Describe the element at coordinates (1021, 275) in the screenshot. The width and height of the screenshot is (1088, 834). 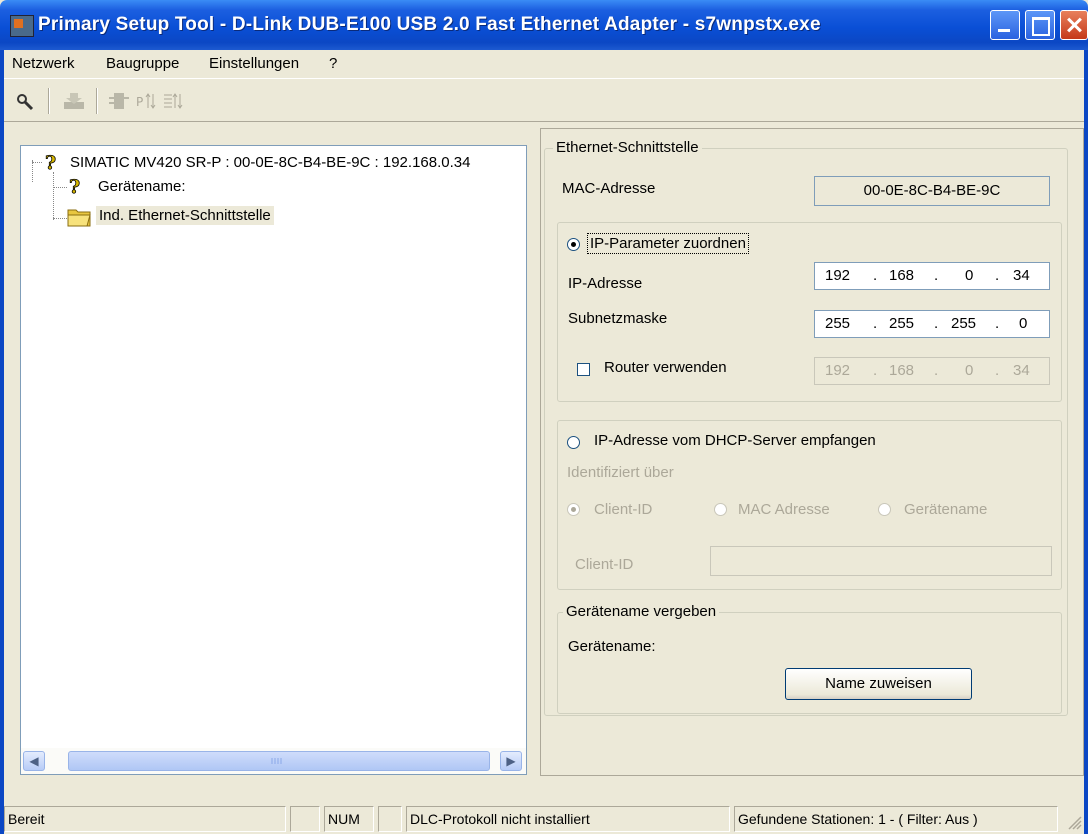
I see `ip-octet-4: 34` at that location.